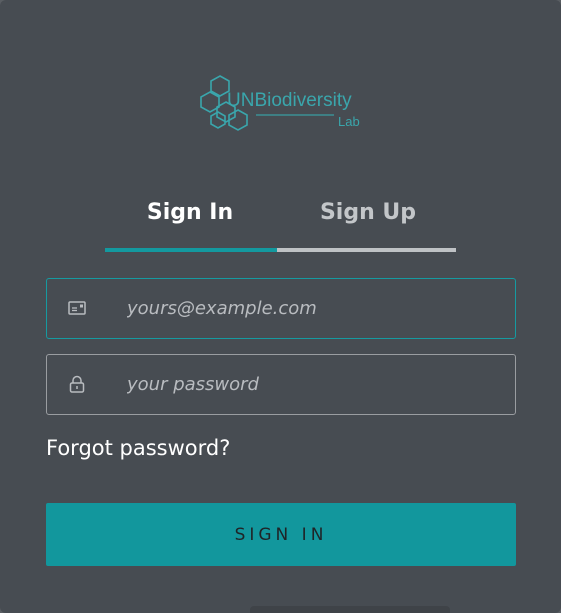  Describe the element at coordinates (366, 250) in the screenshot. I see `tab-indicator-inactive` at that location.